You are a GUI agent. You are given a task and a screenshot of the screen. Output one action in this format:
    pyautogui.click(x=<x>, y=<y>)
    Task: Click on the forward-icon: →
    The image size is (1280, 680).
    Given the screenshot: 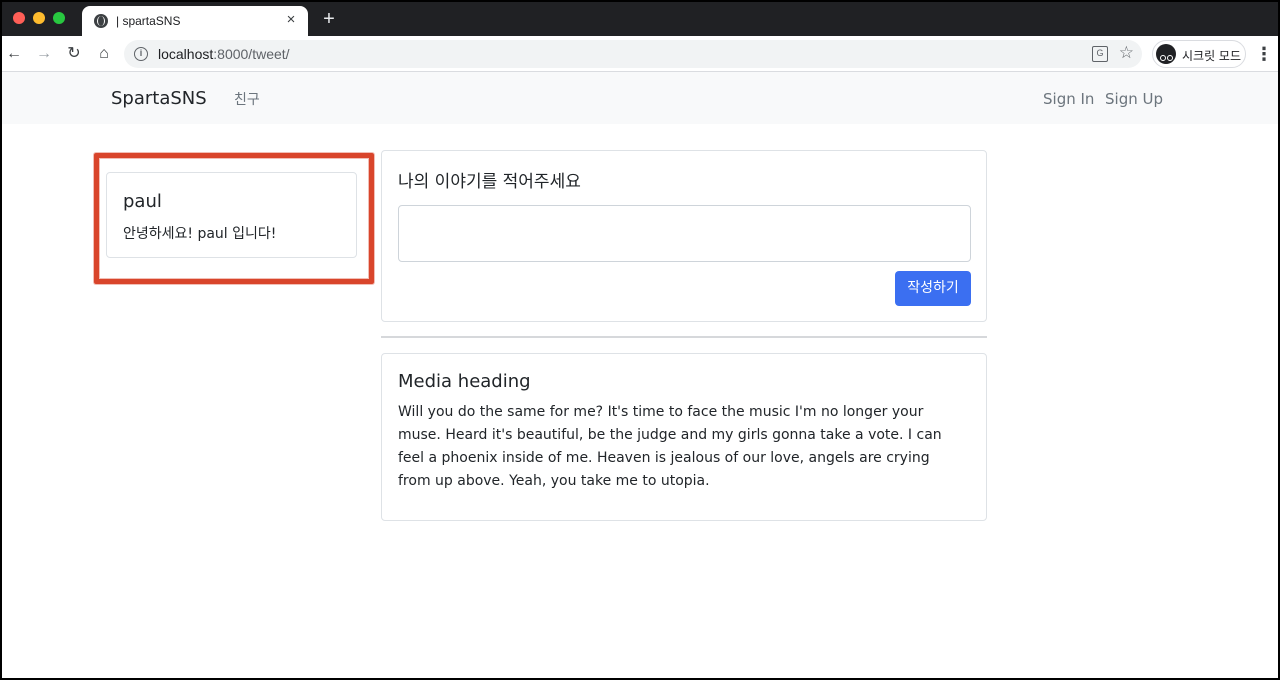 What is the action you would take?
    pyautogui.click(x=44, y=54)
    